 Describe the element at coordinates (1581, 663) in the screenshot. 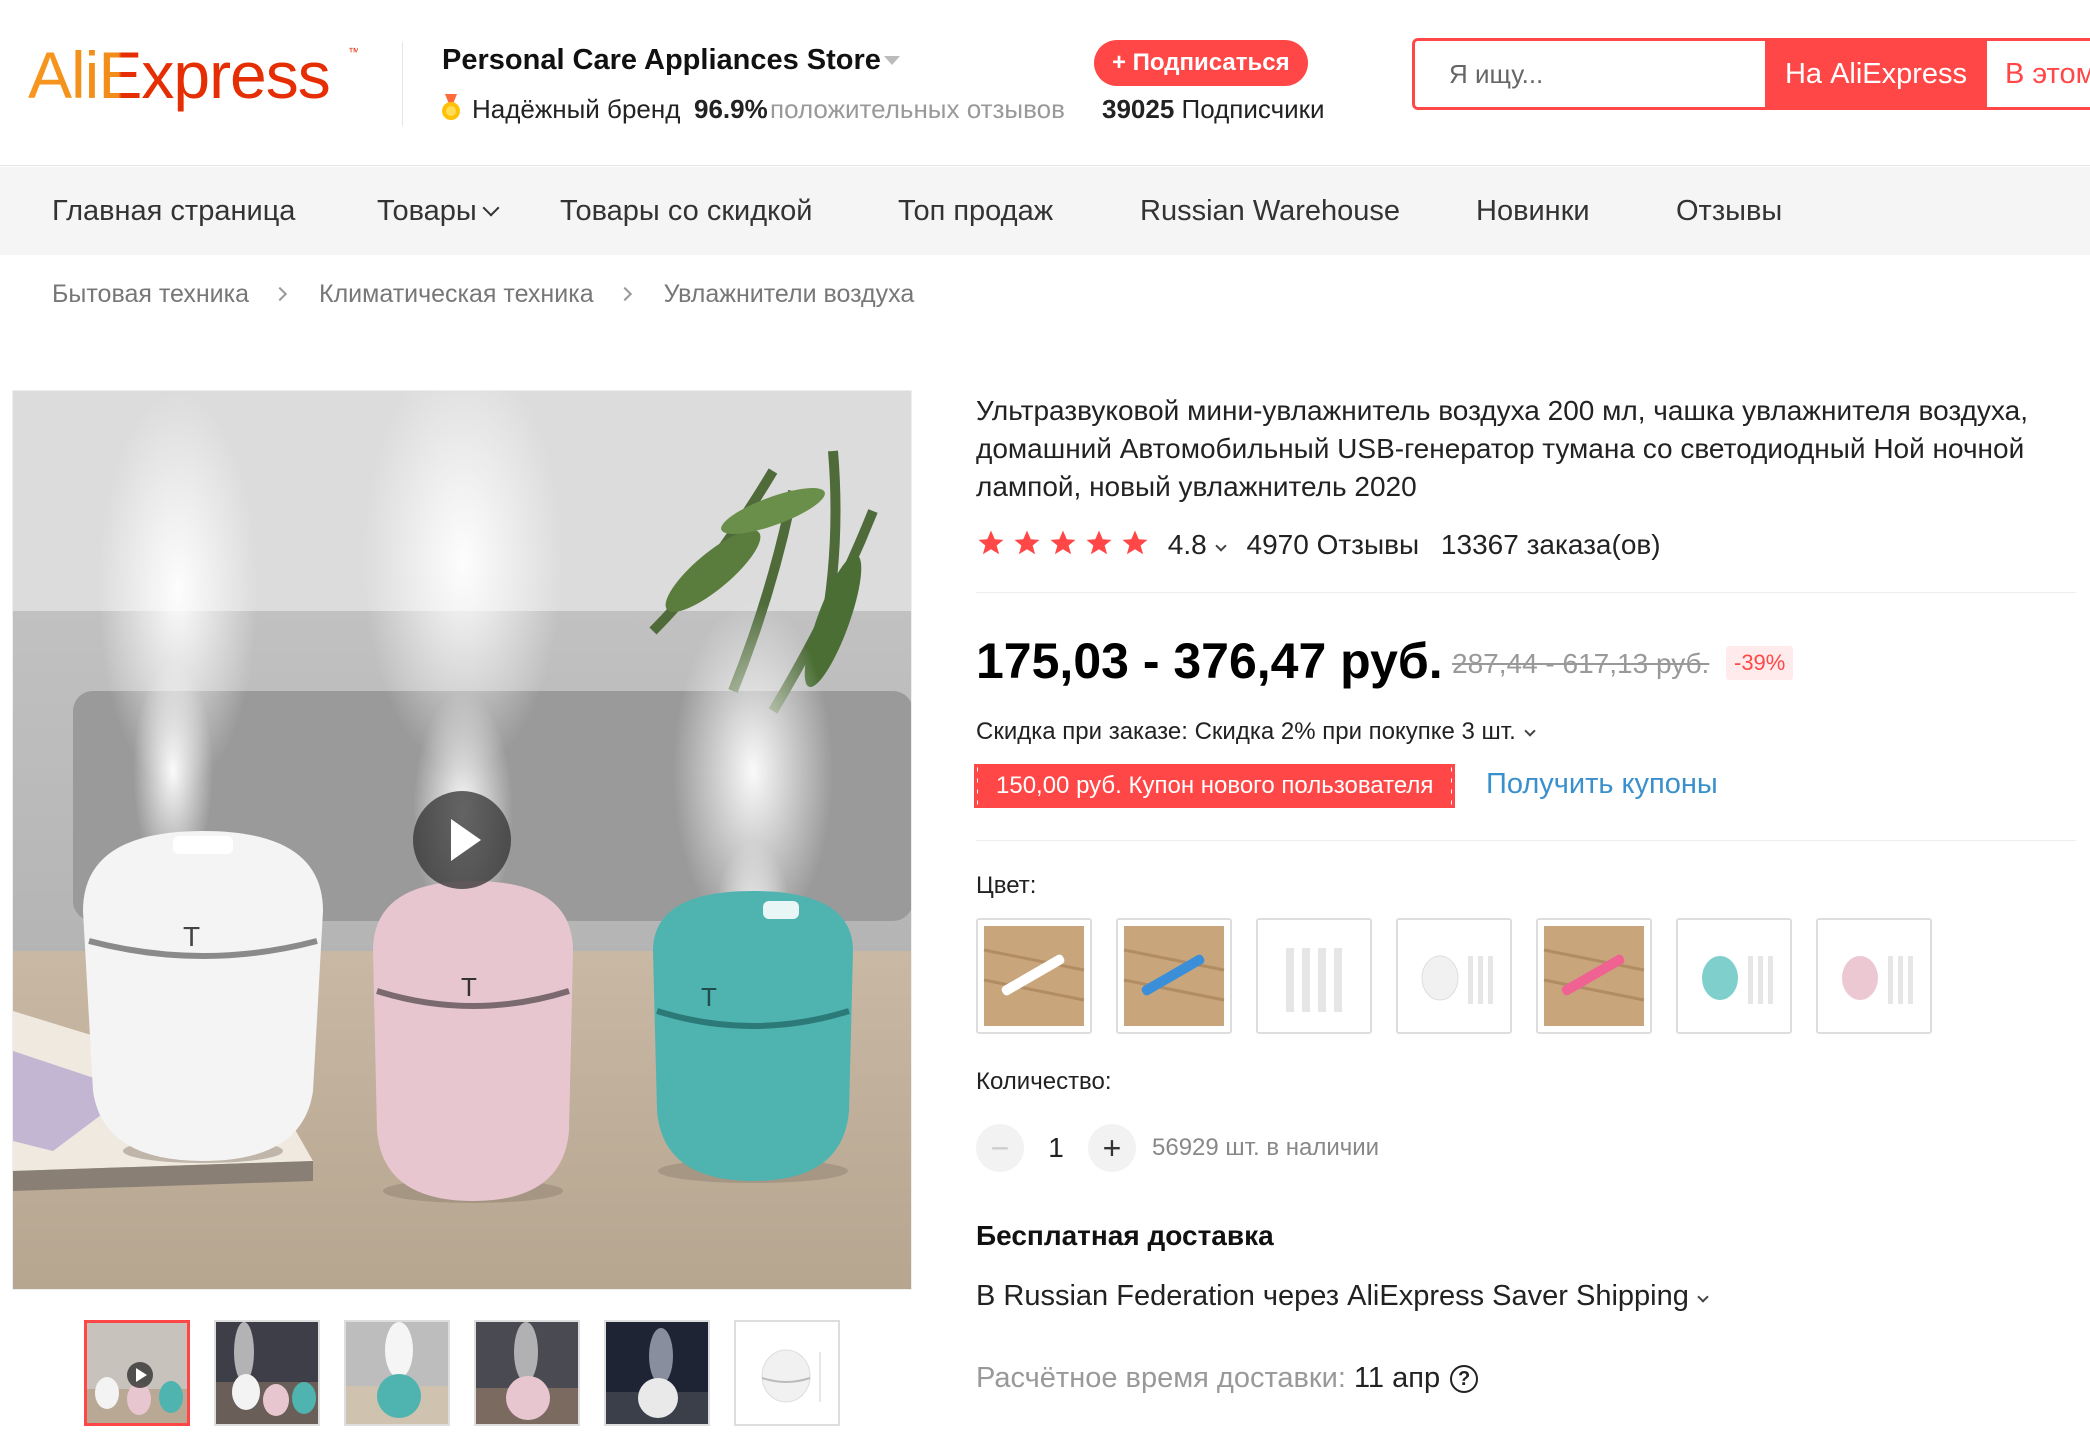

I see `old-price: 287,44 - 617,13 руб.` at that location.